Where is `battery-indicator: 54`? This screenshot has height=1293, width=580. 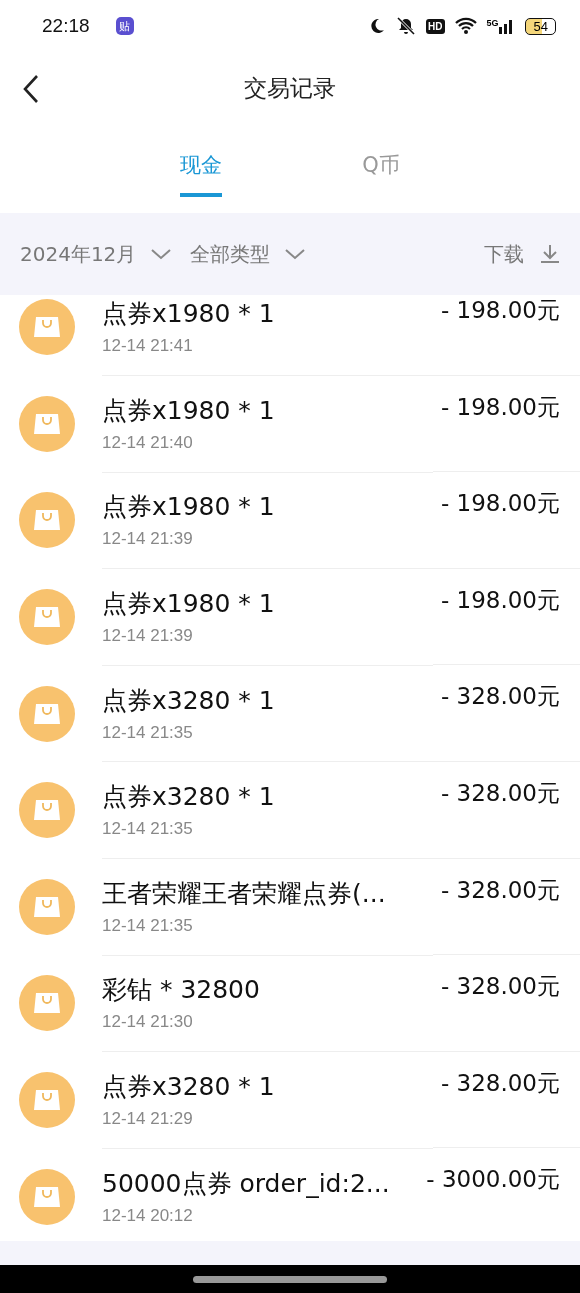 battery-indicator: 54 is located at coordinates (540, 26).